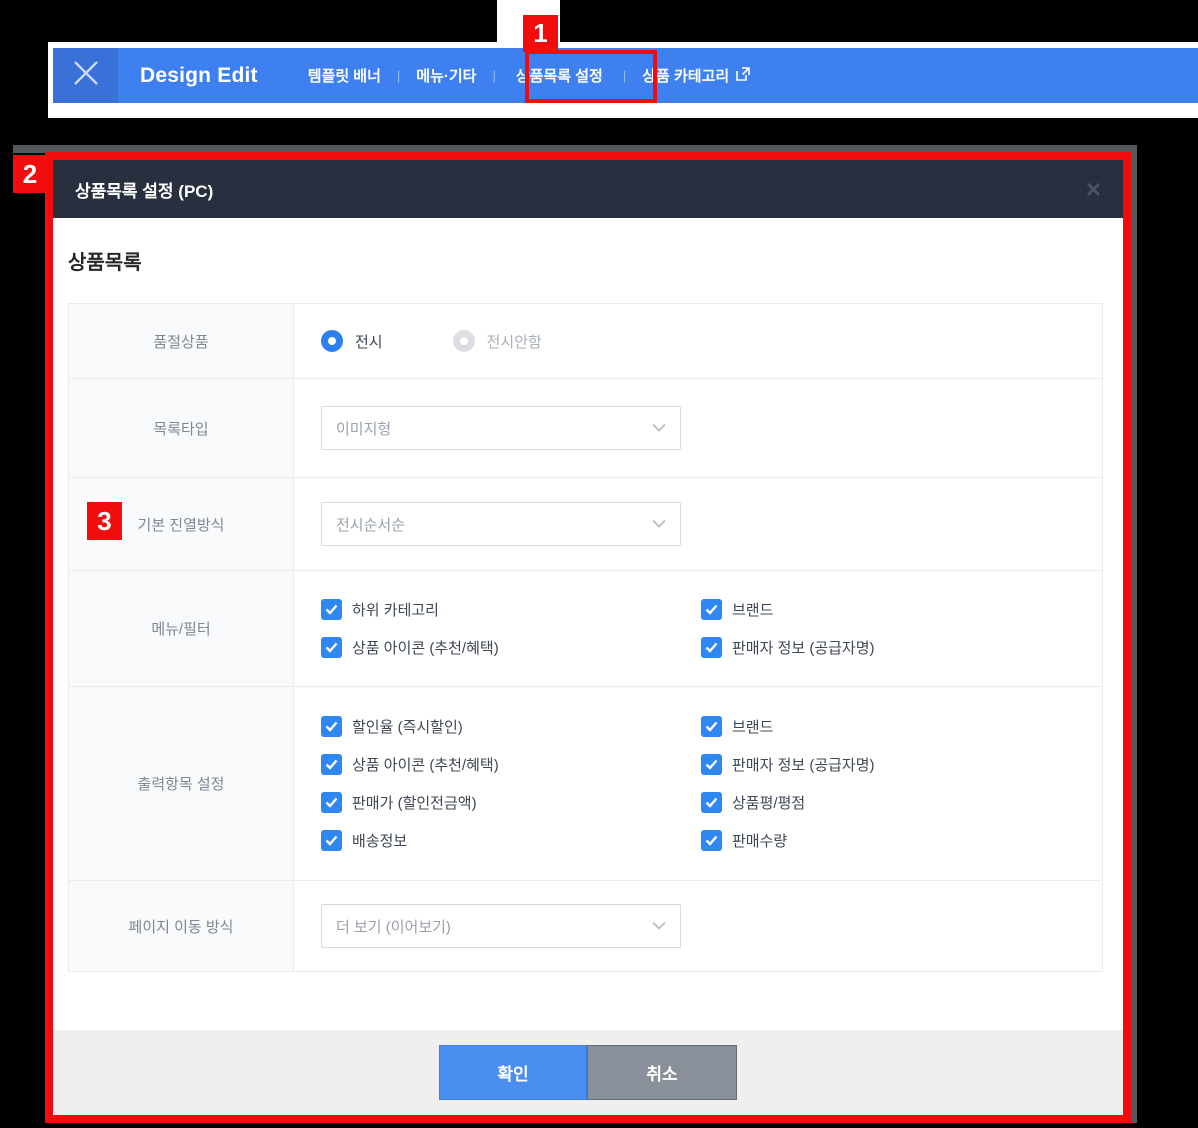  I want to click on radio-group-soldout: 전시 전시안함, so click(431, 341).